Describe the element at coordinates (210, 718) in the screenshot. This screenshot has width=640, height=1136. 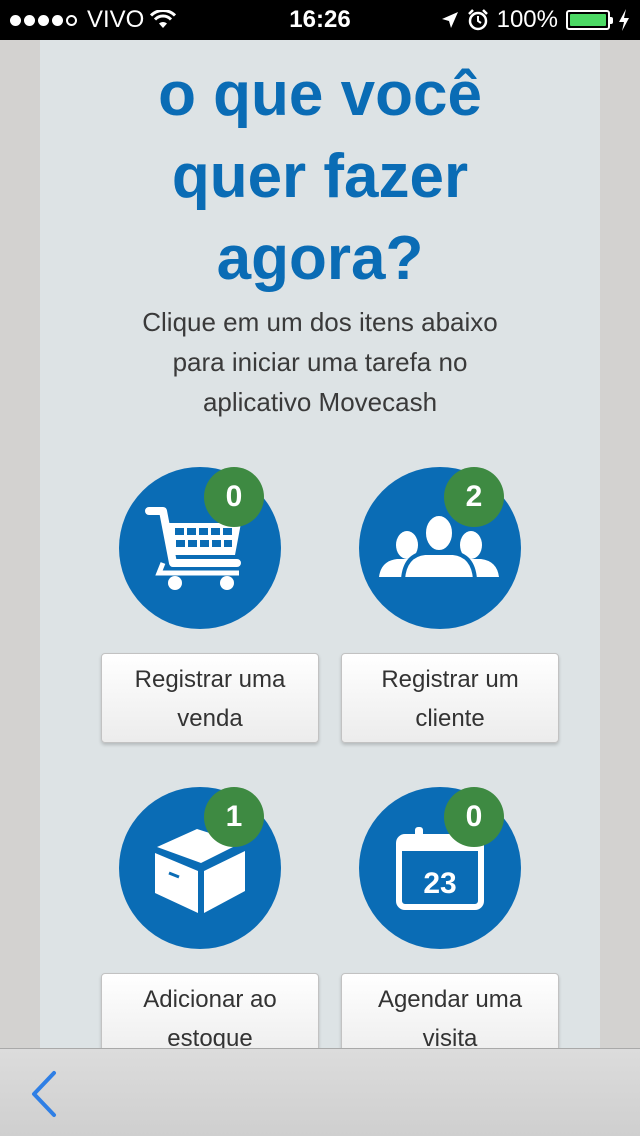
I see `register-sale-label-line-2: venda` at that location.